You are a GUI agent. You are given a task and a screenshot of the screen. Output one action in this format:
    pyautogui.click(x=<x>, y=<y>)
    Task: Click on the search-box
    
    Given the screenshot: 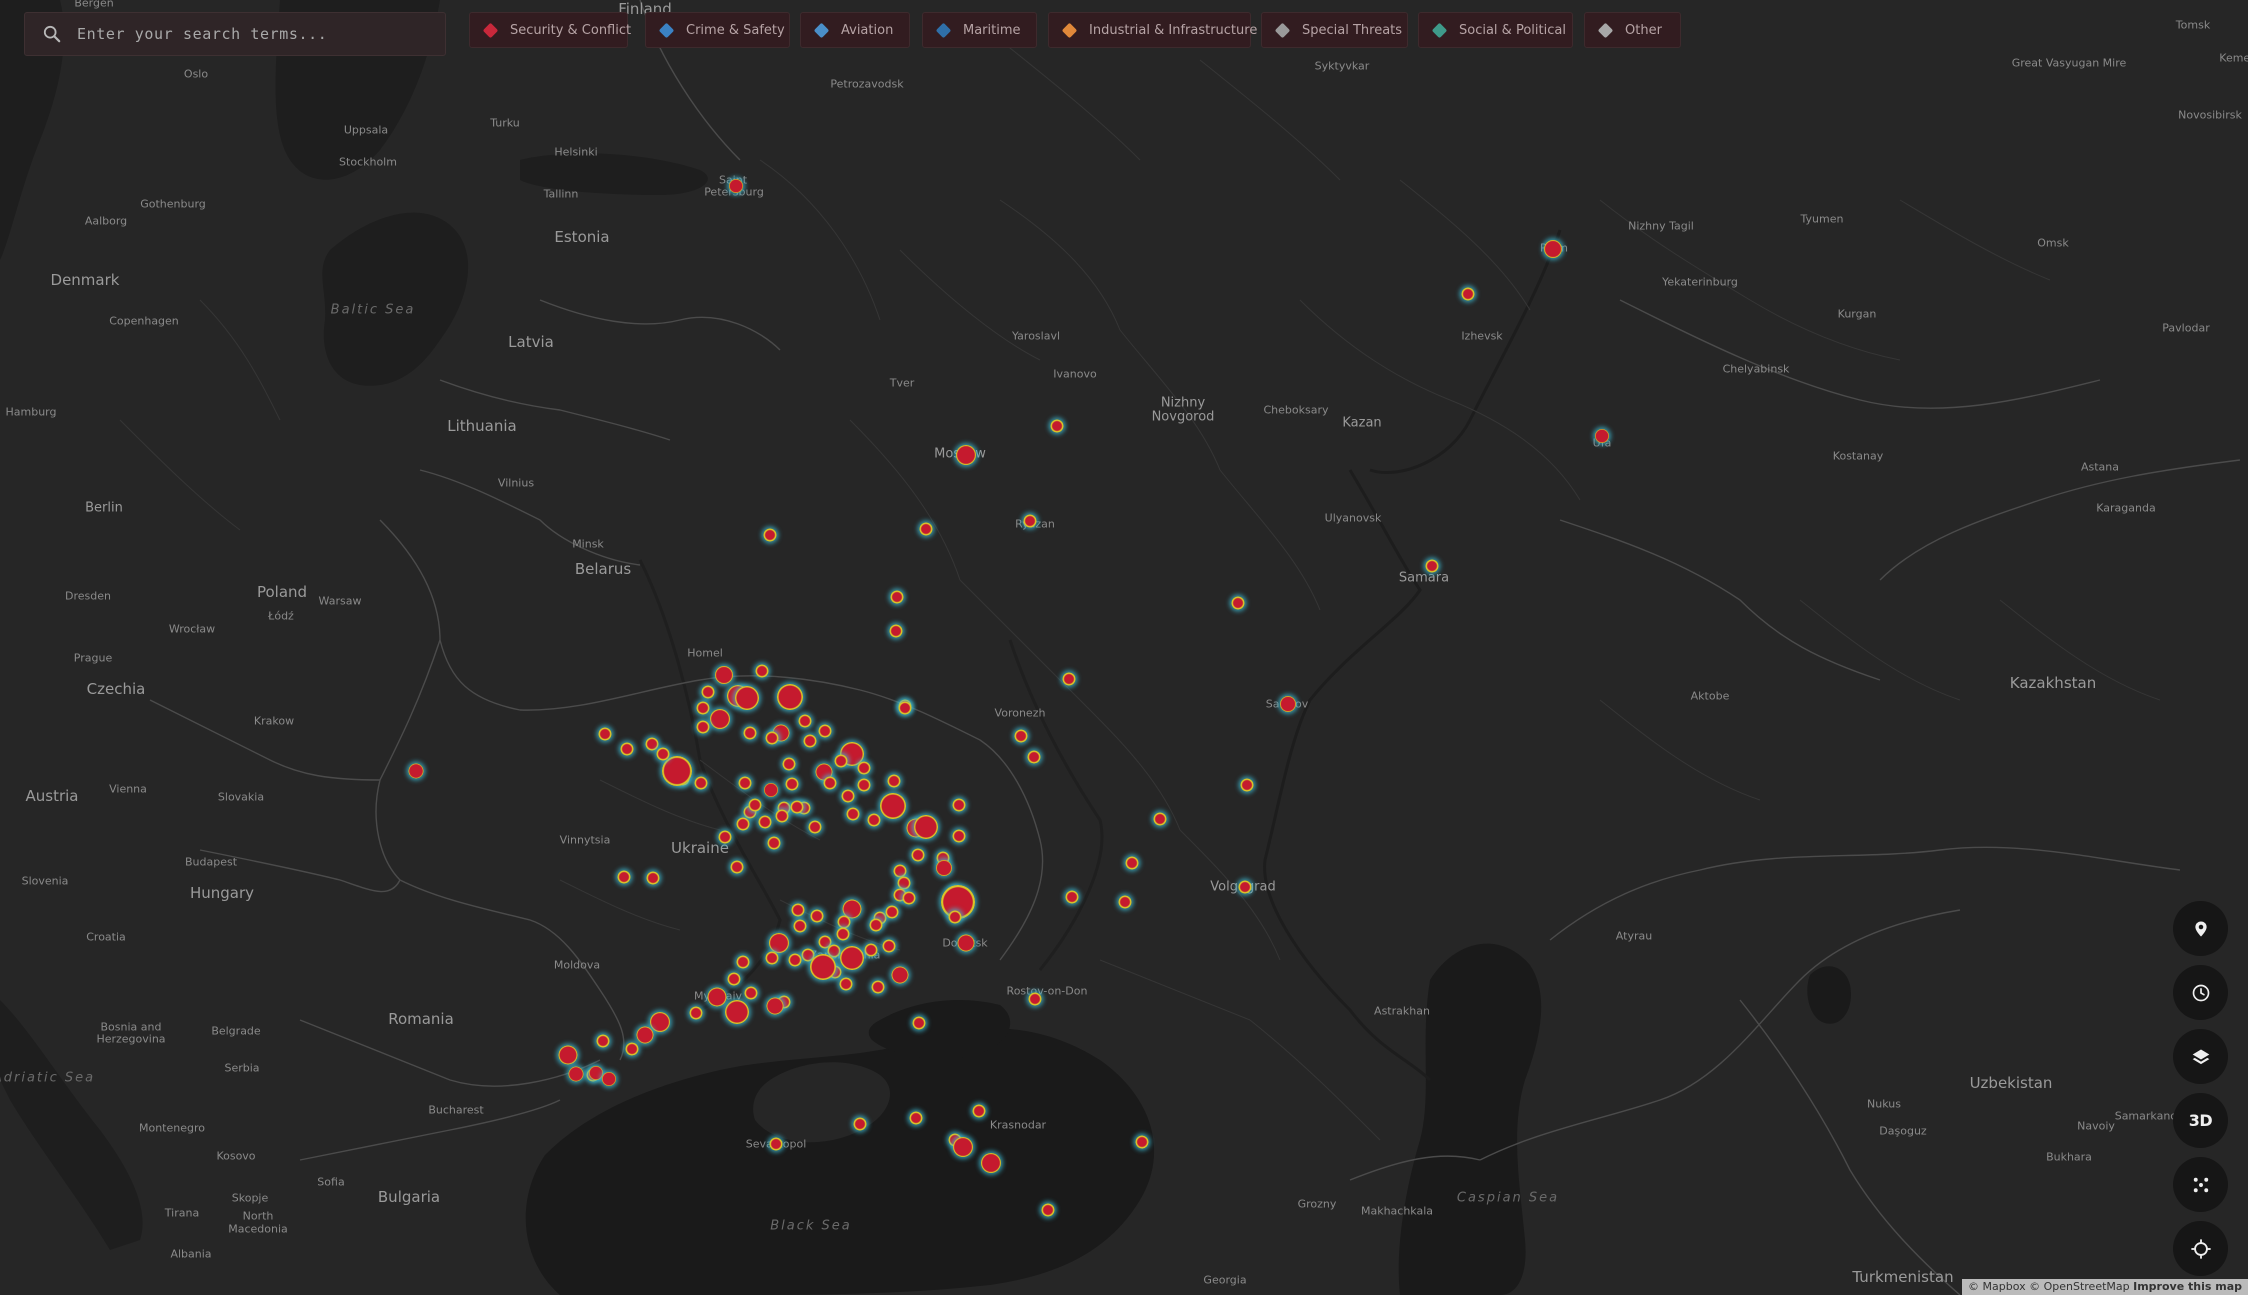 What is the action you would take?
    pyautogui.click(x=235, y=34)
    